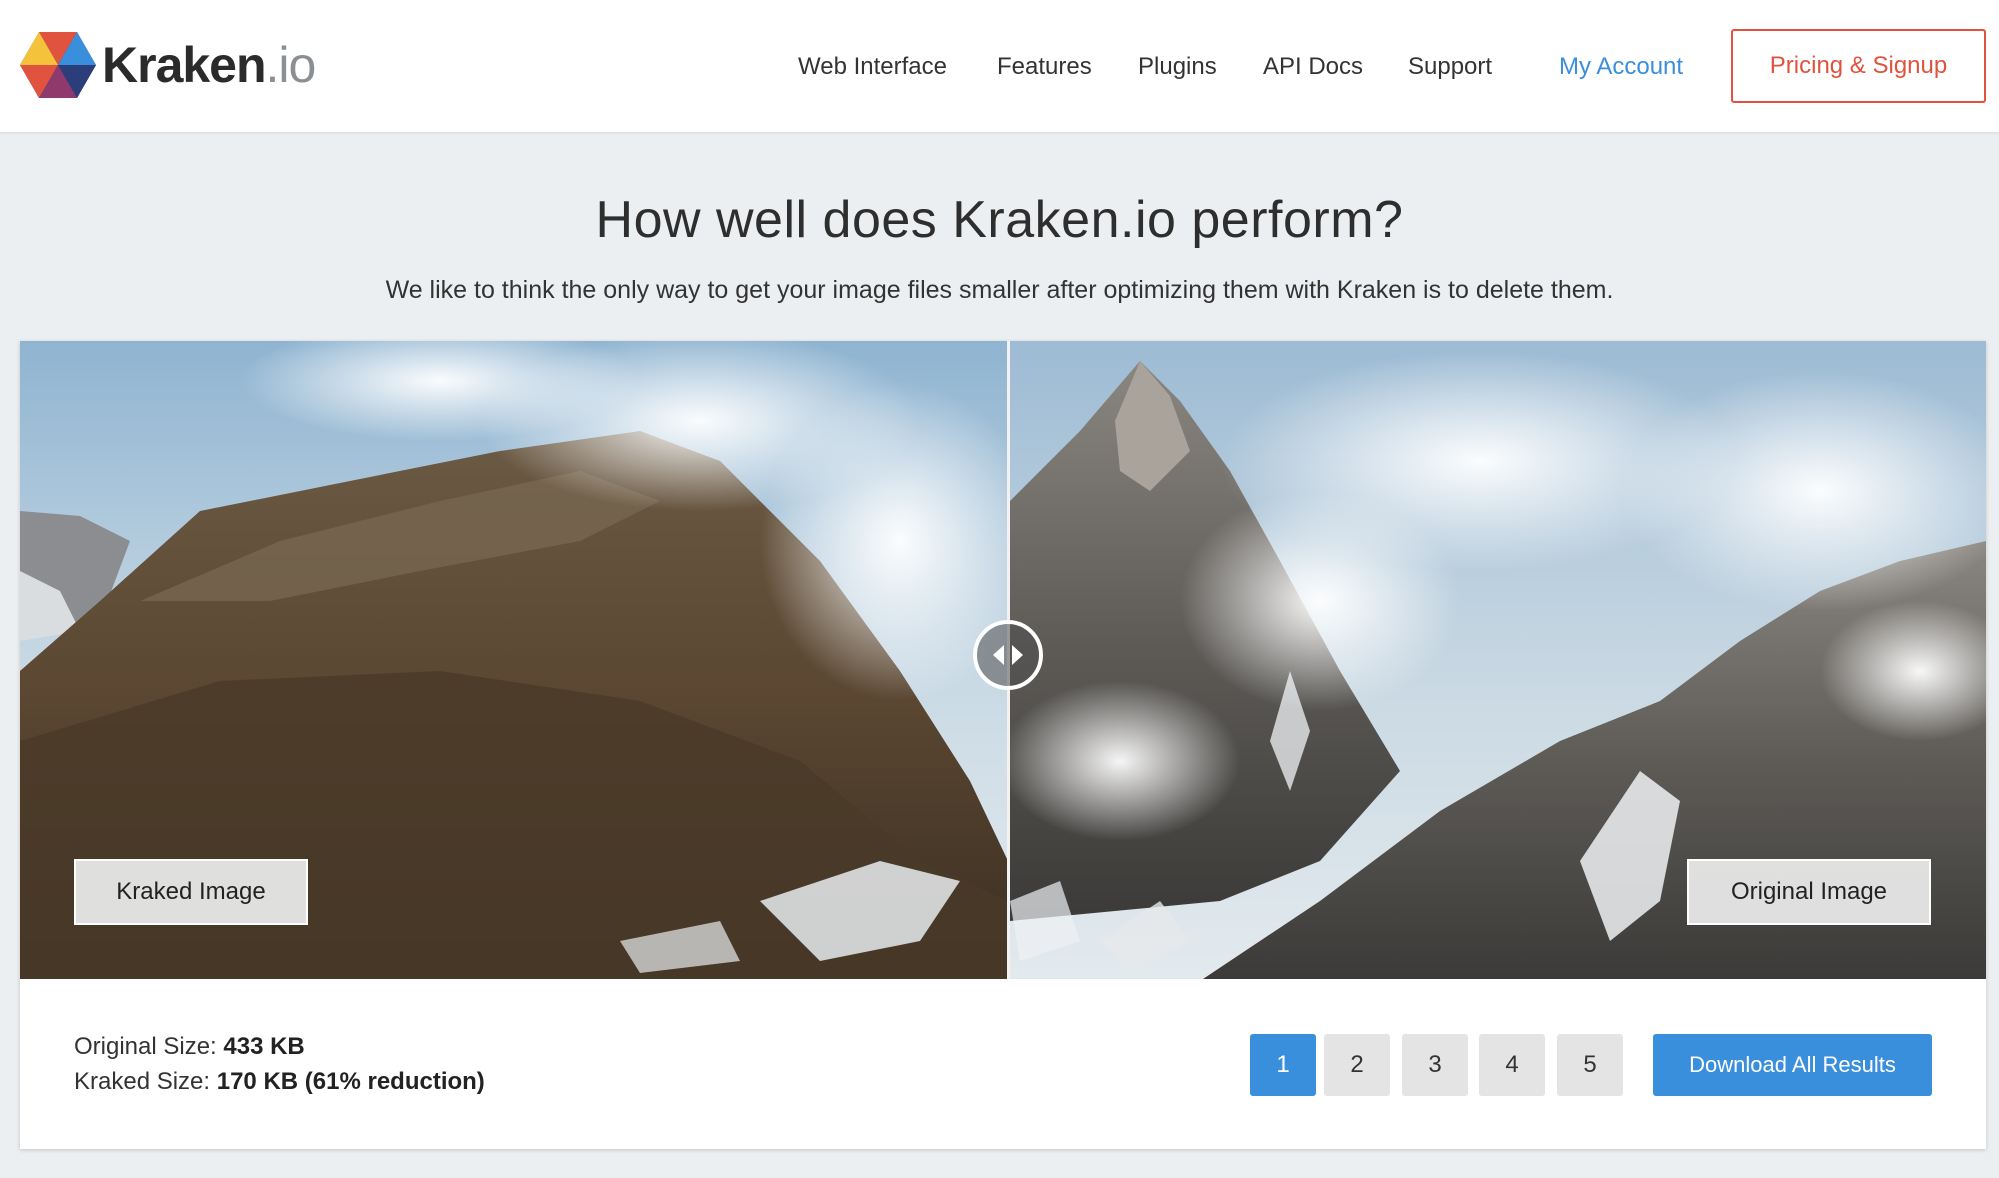 The width and height of the screenshot is (1999, 1178). I want to click on original-size-value: 433 KB, so click(264, 1046).